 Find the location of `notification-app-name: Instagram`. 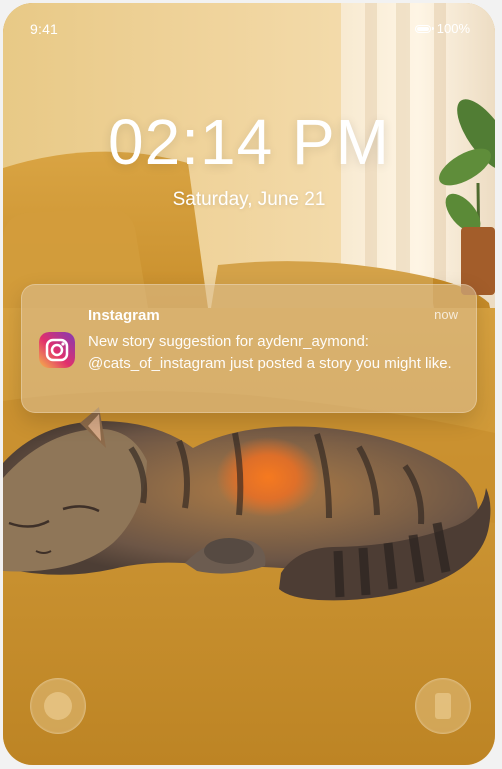

notification-app-name: Instagram is located at coordinates (124, 315).